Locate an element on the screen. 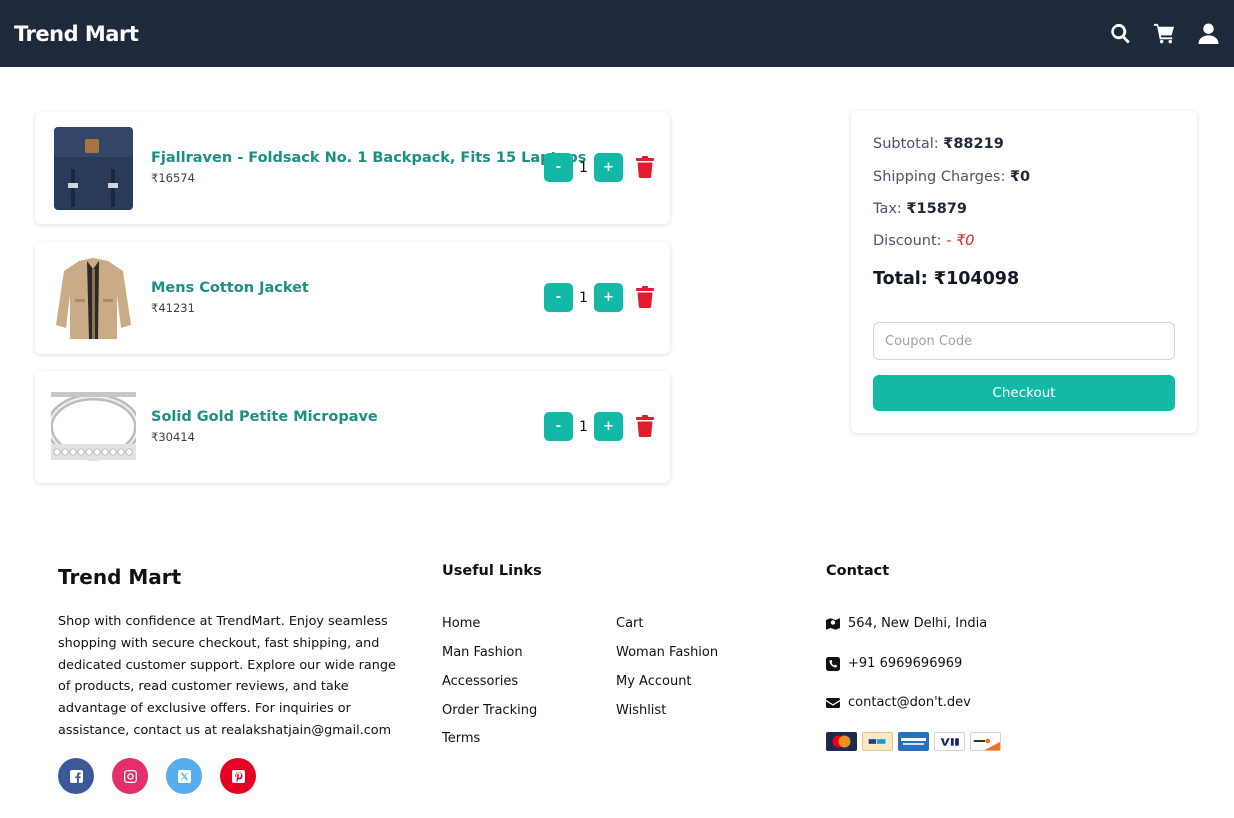 Image resolution: width=1234 pixels, height=818 pixels. email-text: contact@don't.dev is located at coordinates (909, 702).